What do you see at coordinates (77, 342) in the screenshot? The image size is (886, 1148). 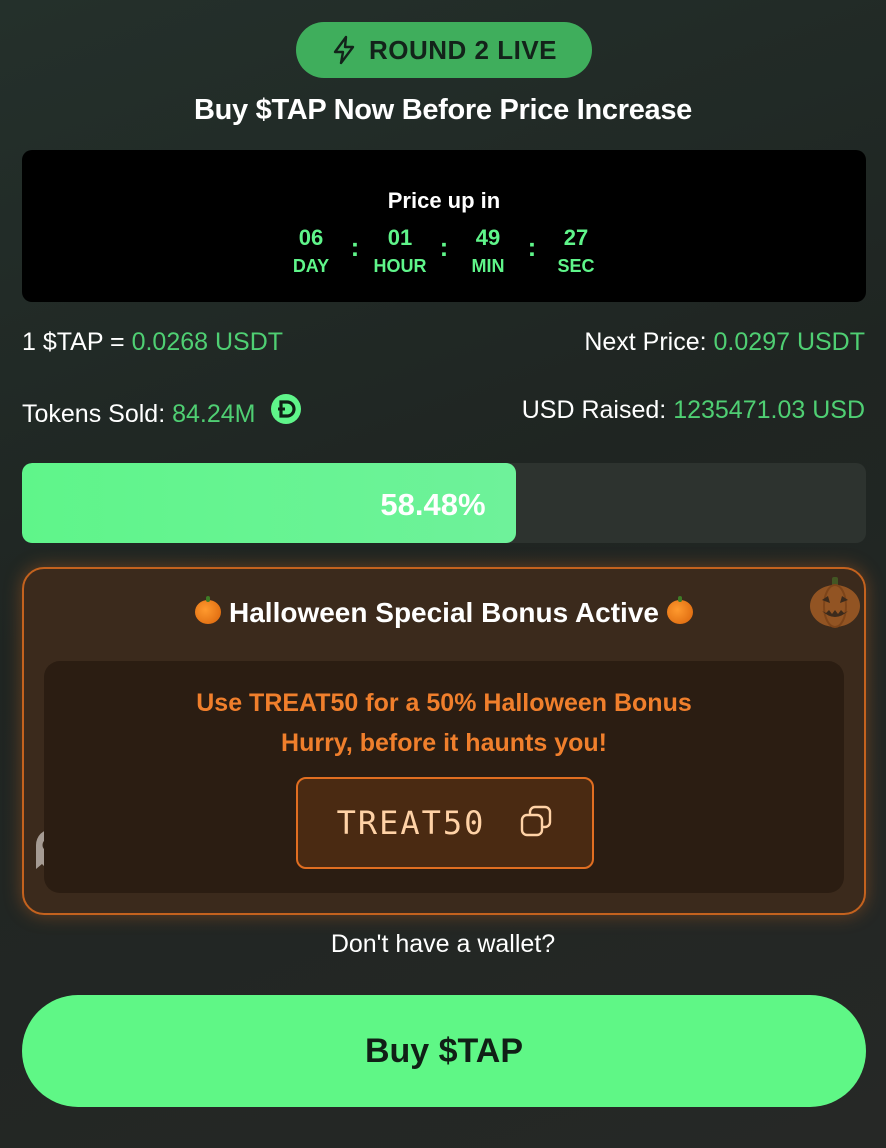 I see `current-price-label: 1 $TAP =` at bounding box center [77, 342].